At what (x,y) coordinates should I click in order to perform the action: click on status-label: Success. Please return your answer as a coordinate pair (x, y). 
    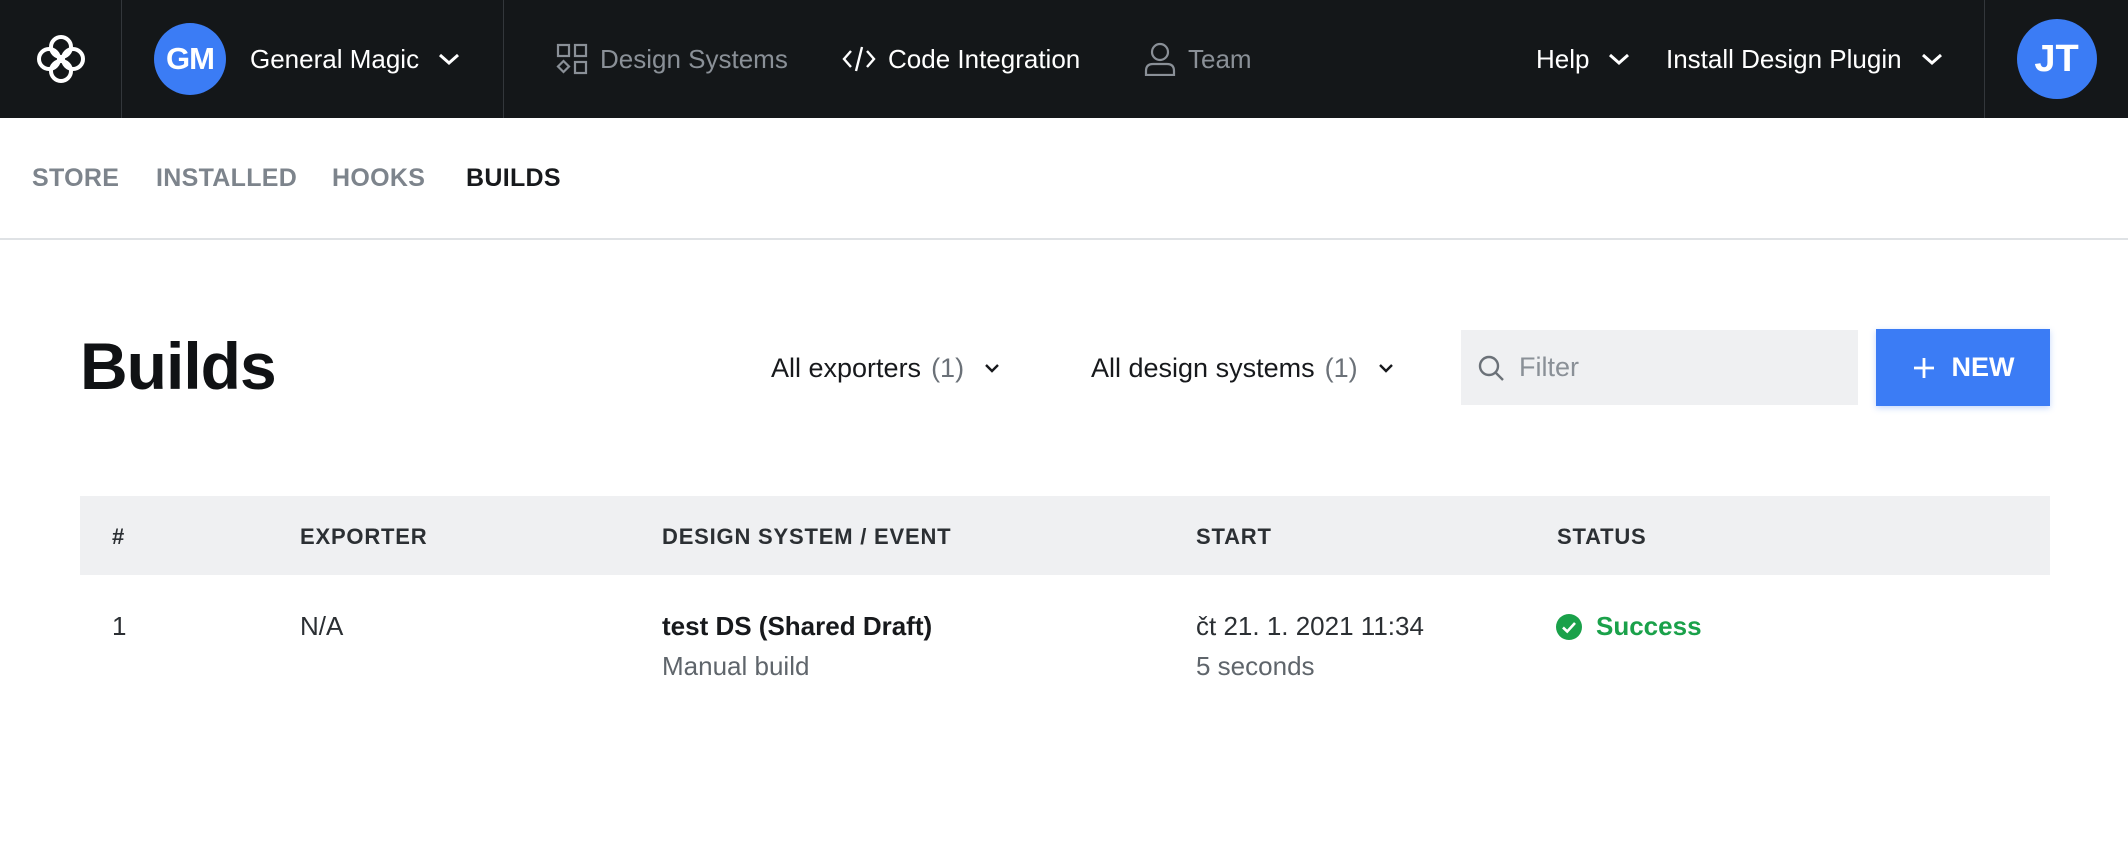
    Looking at the image, I should click on (1649, 626).